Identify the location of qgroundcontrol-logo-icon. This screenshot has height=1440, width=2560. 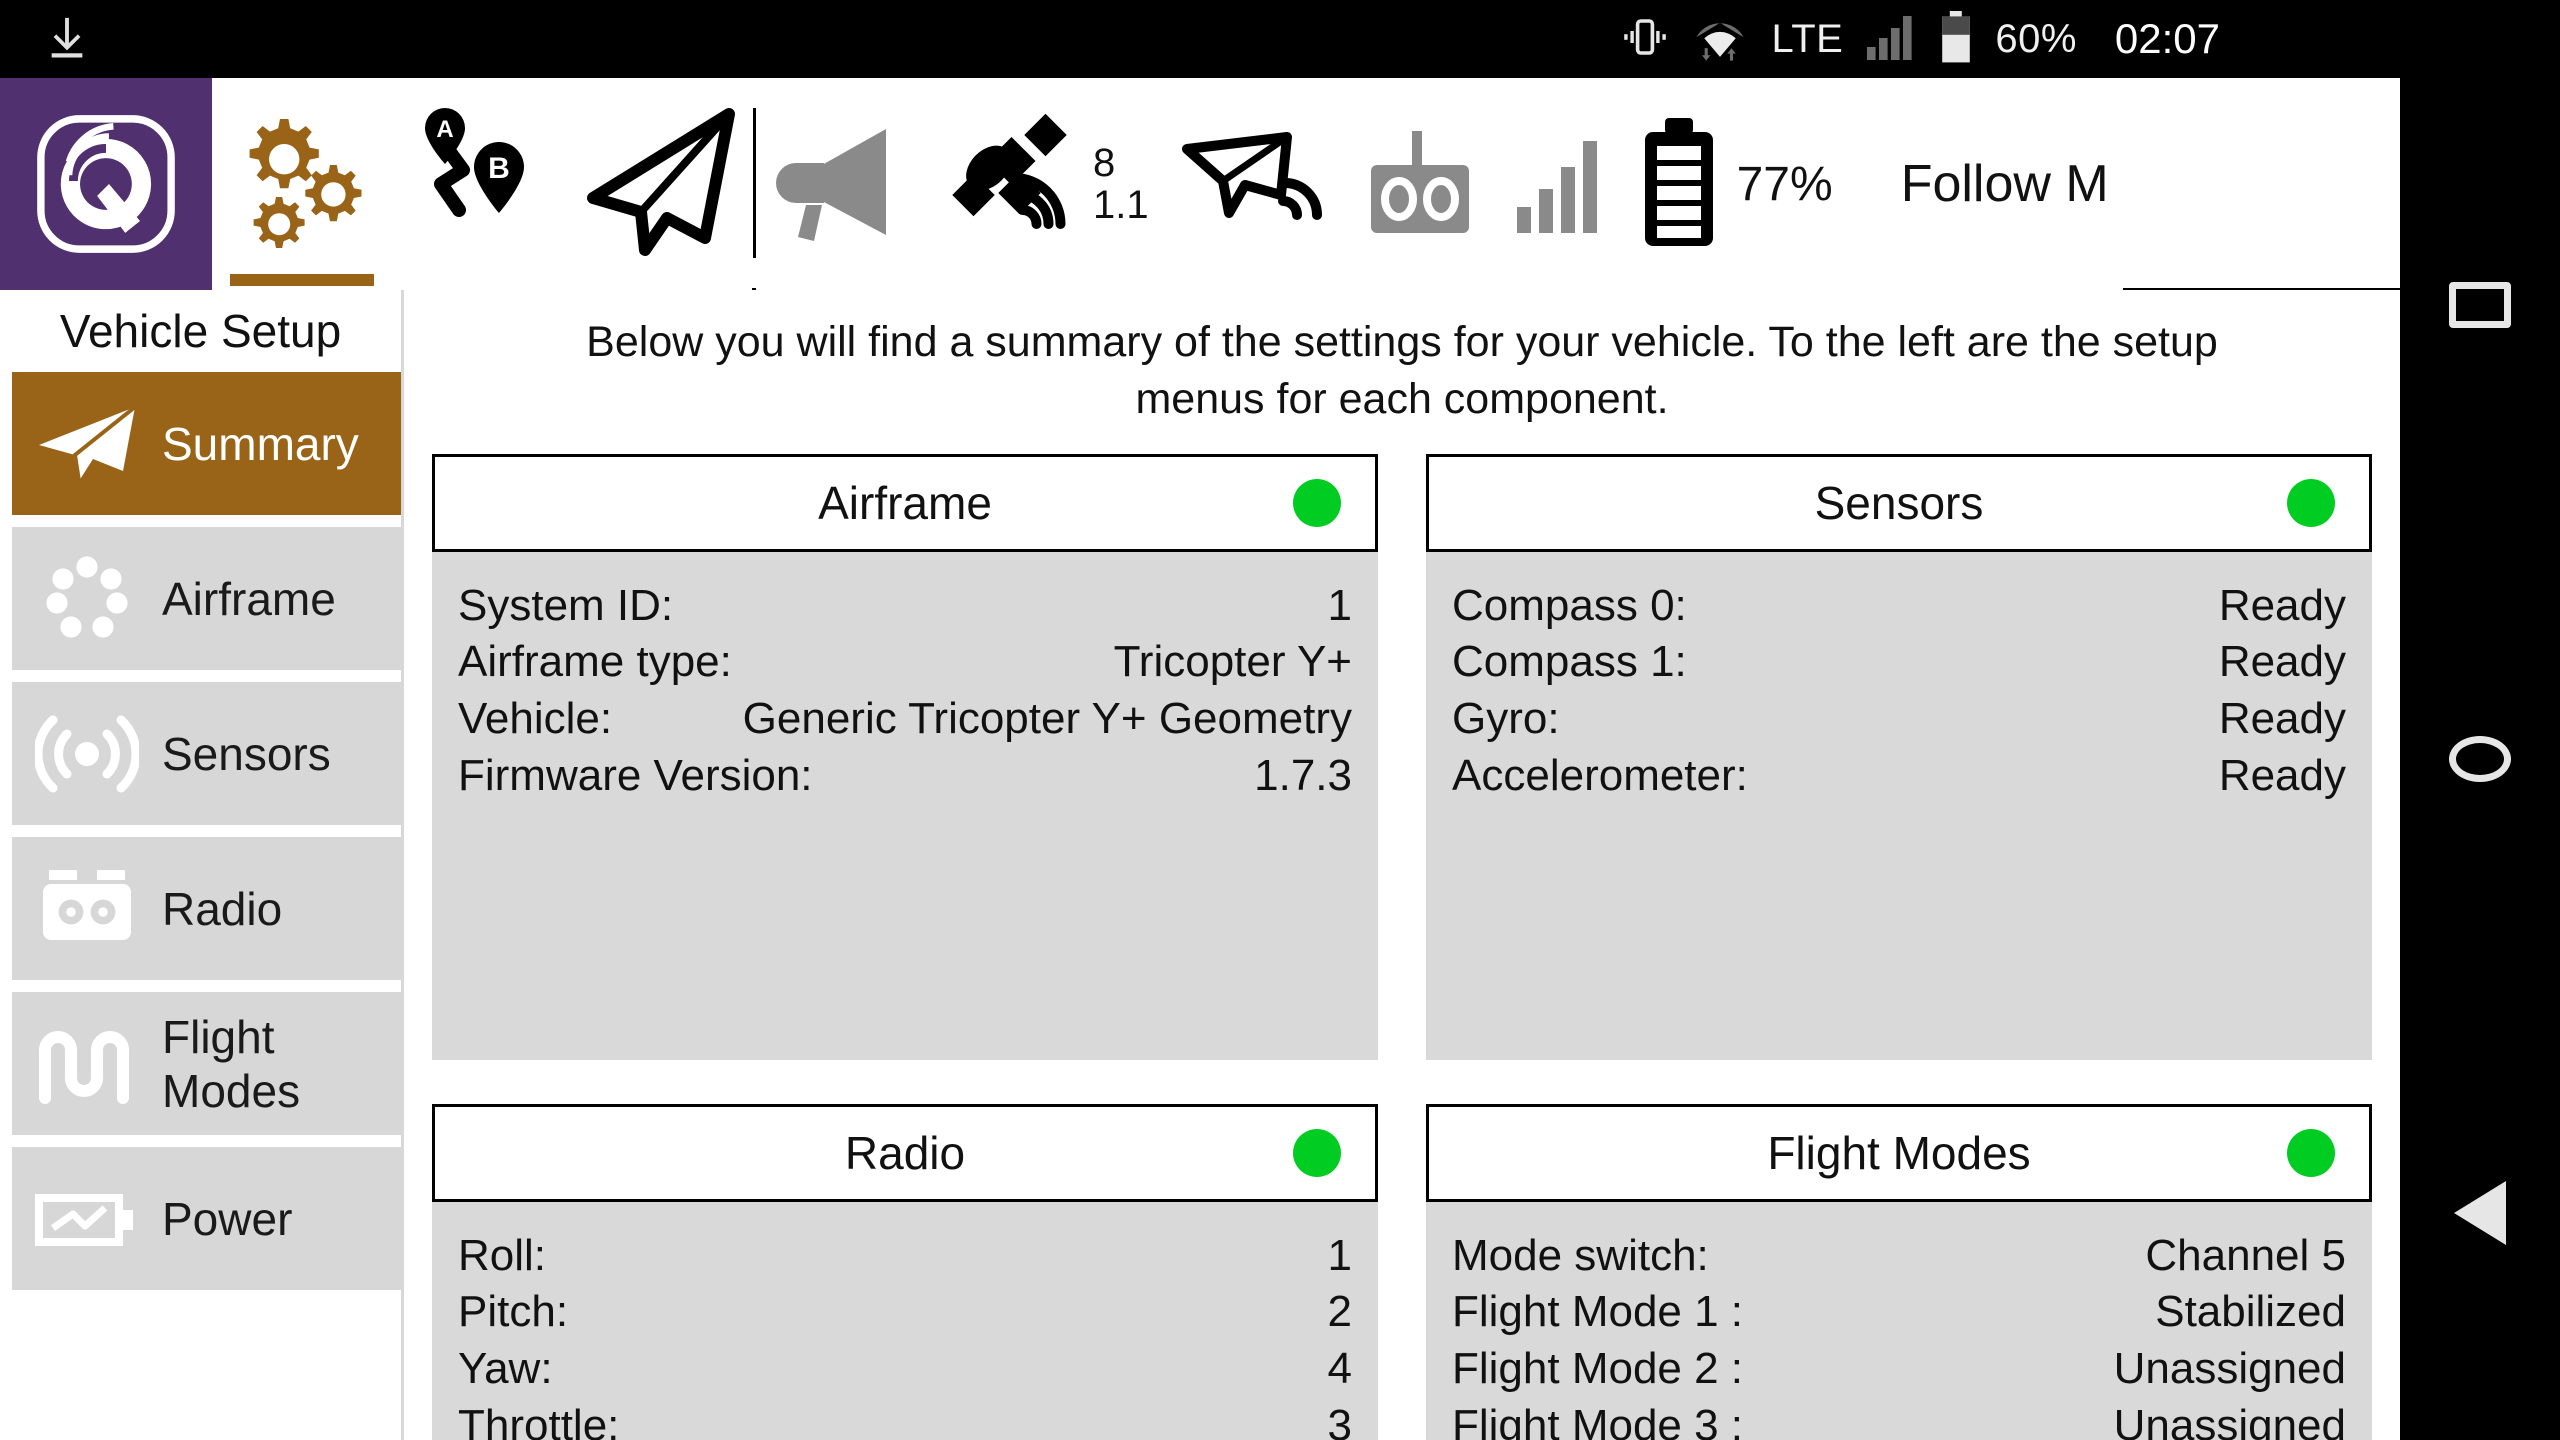
(106, 184).